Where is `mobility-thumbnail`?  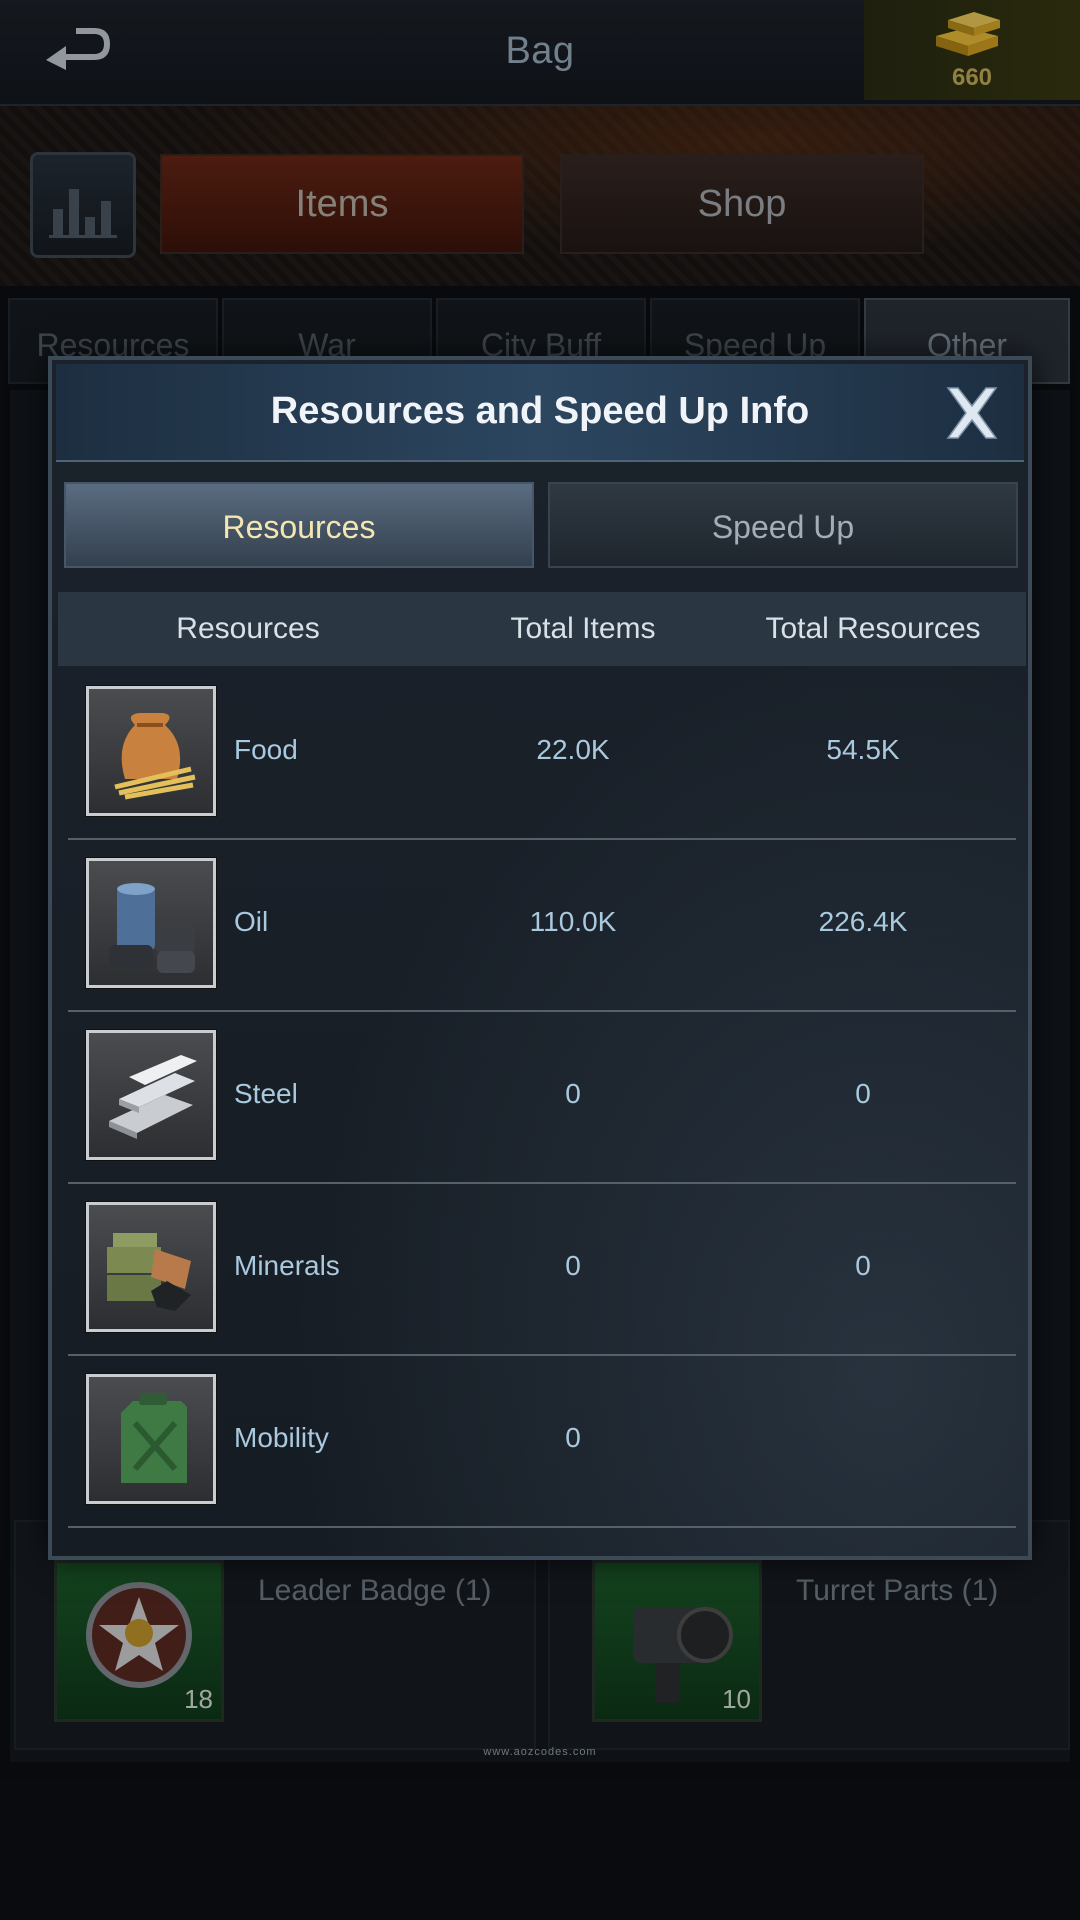 mobility-thumbnail is located at coordinates (151, 1439).